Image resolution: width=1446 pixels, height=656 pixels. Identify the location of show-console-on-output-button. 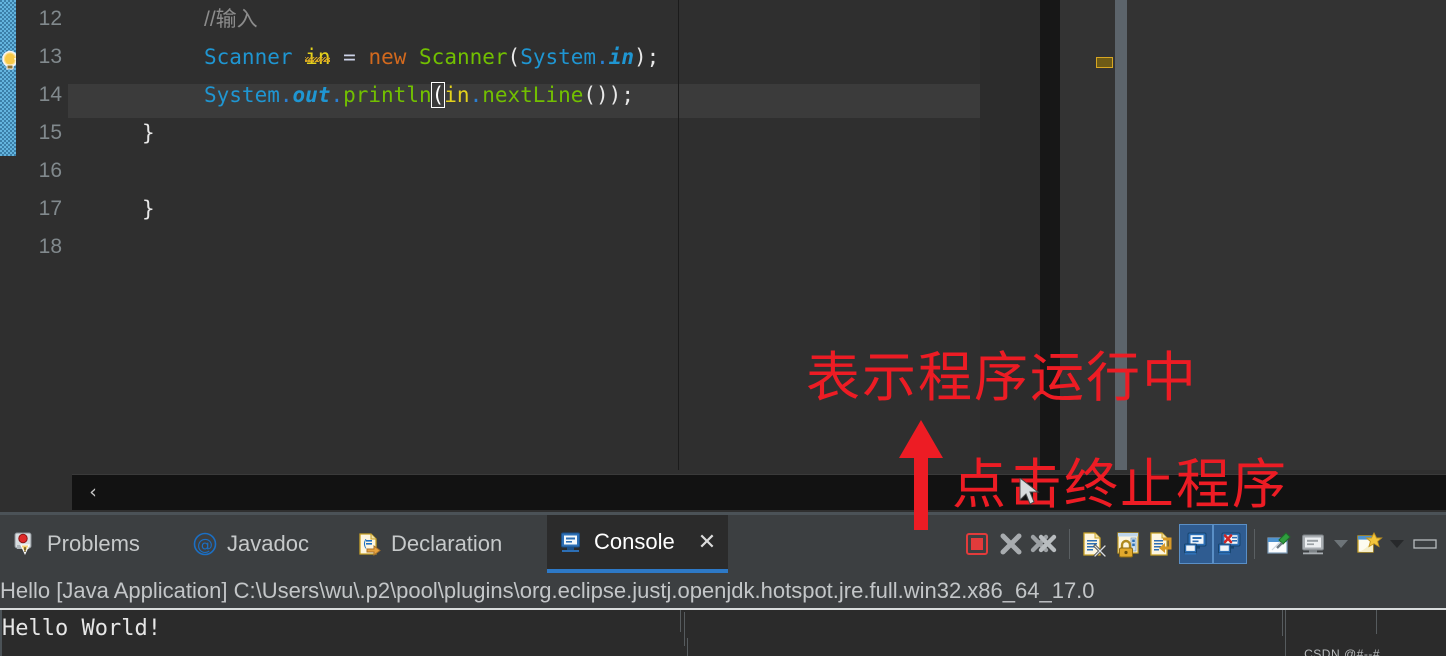
(1196, 544).